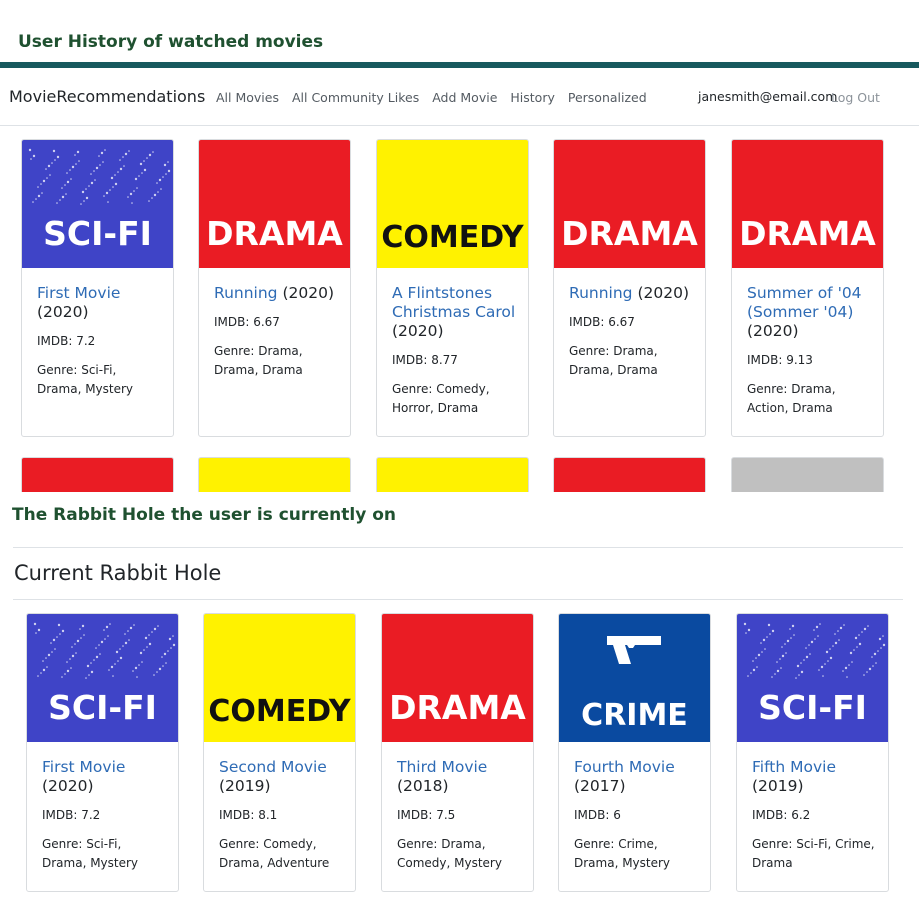  I want to click on rabbit-hole-caption: The Rabbit Hole the user is currently on, so click(204, 515).